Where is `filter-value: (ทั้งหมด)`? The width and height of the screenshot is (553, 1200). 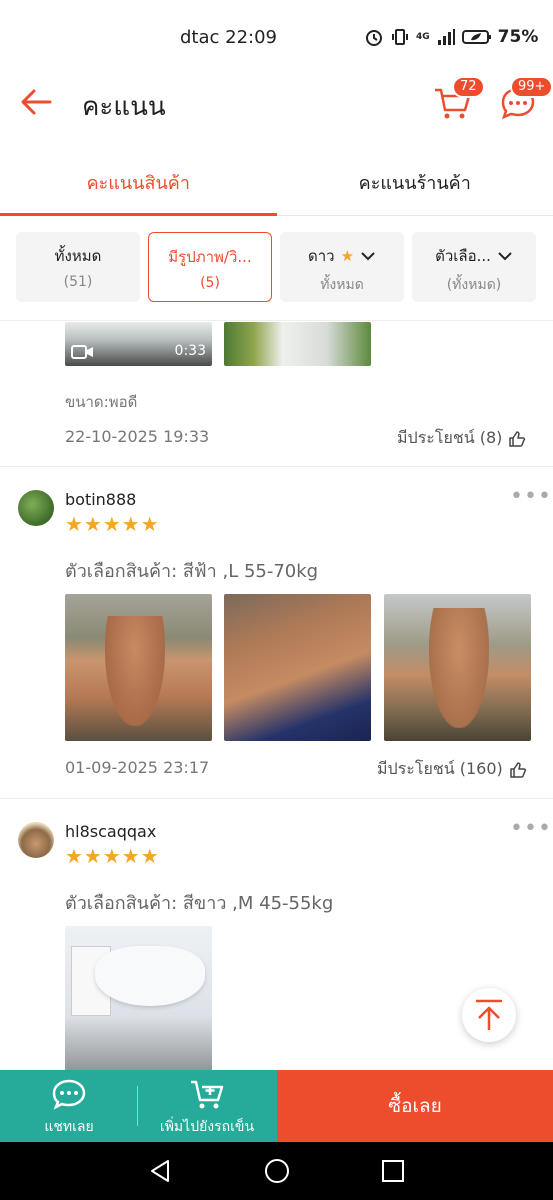 filter-value: (ทั้งหมด) is located at coordinates (474, 285).